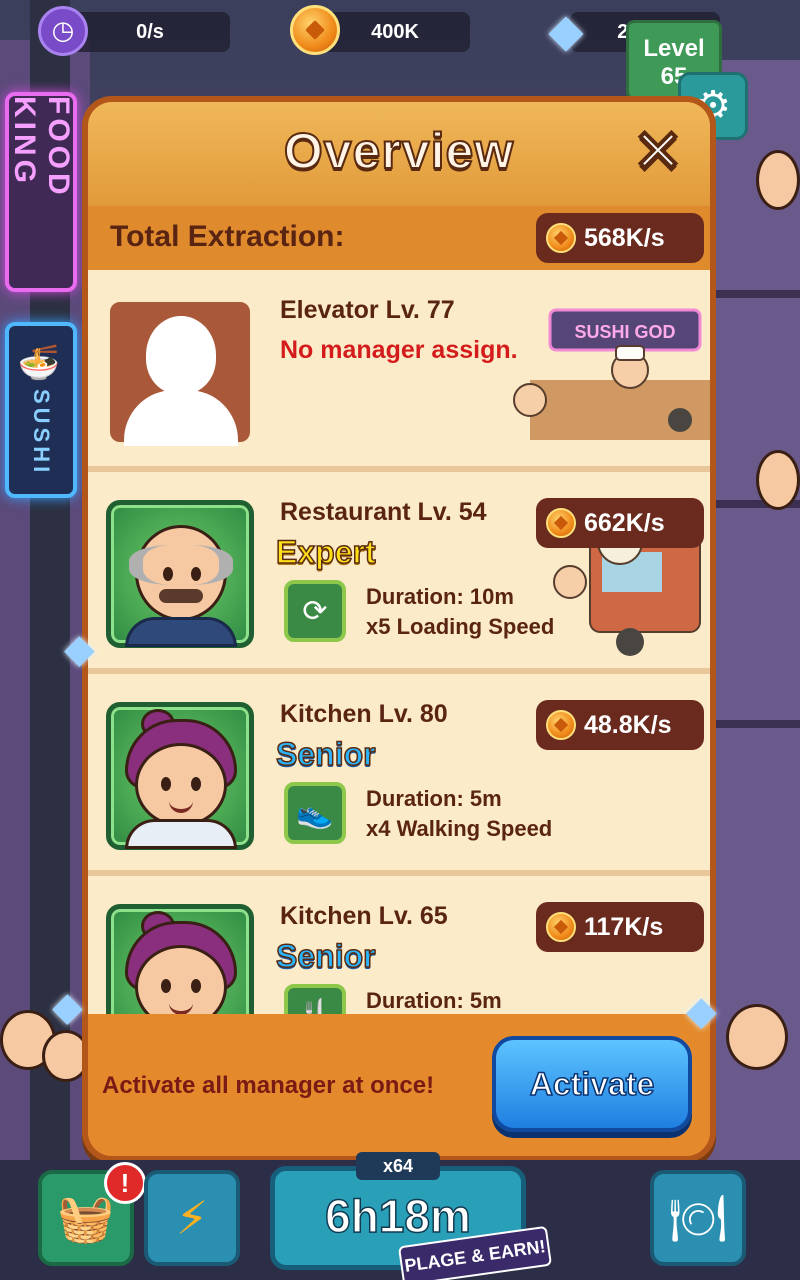 The image size is (800, 1280). What do you see at coordinates (181, 785) in the screenshot?
I see `manager-face` at bounding box center [181, 785].